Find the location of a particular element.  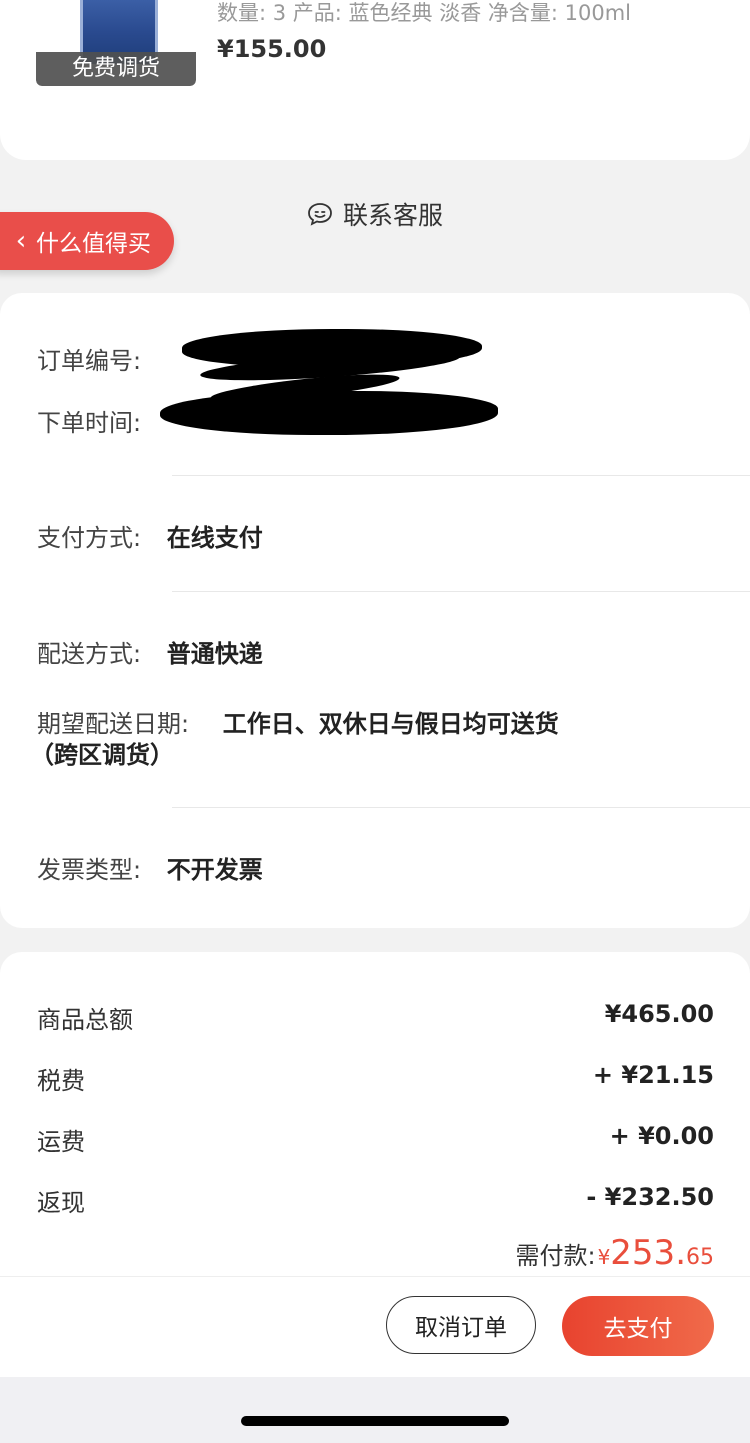

payment-method-label: 支付方式: is located at coordinates (89, 538).